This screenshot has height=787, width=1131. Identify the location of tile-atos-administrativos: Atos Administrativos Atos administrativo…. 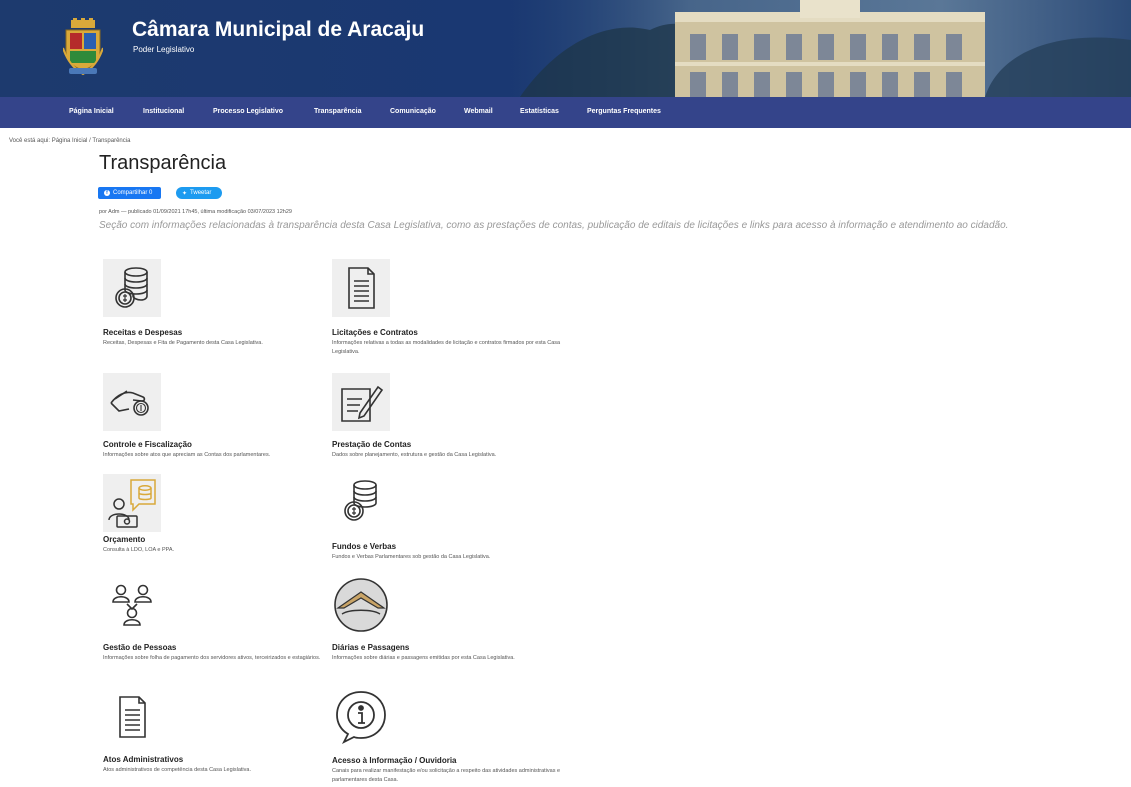
(228, 733).